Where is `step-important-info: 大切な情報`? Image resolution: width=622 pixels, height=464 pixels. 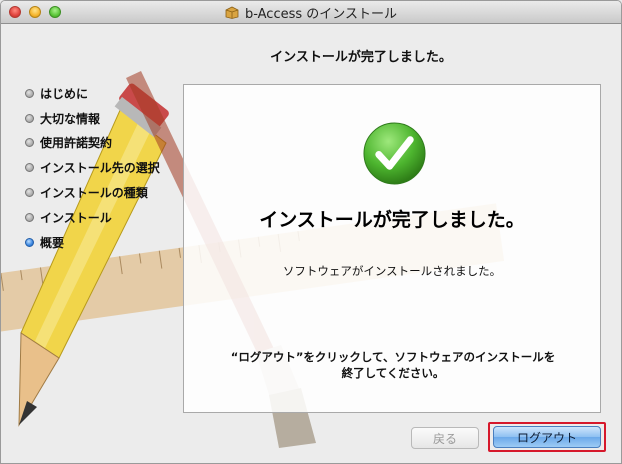 step-important-info: 大切な情報 is located at coordinates (92, 118).